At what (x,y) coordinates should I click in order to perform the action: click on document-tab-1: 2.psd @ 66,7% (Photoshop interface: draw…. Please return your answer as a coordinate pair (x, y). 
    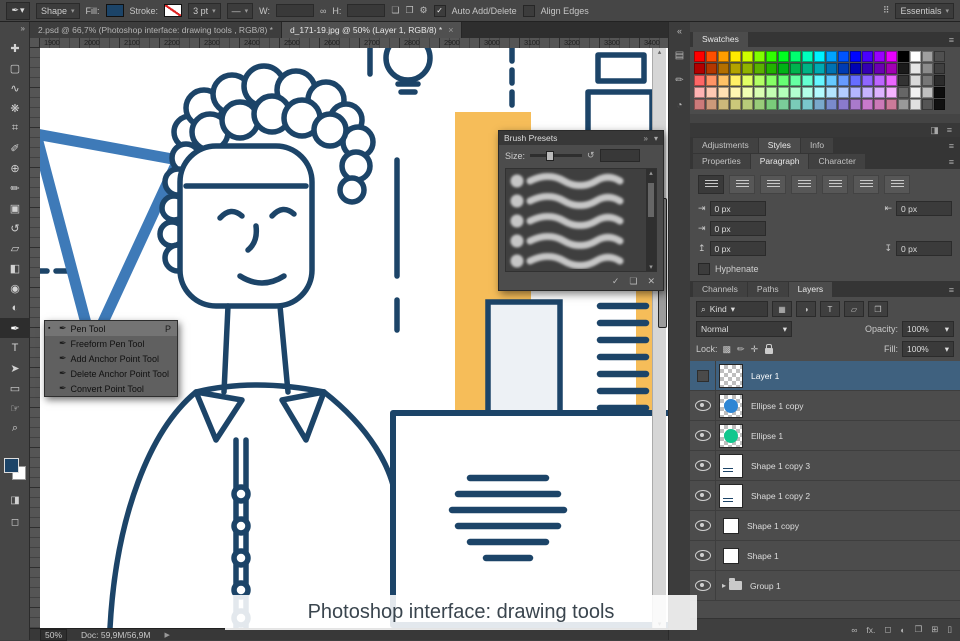
    Looking at the image, I should click on (156, 30).